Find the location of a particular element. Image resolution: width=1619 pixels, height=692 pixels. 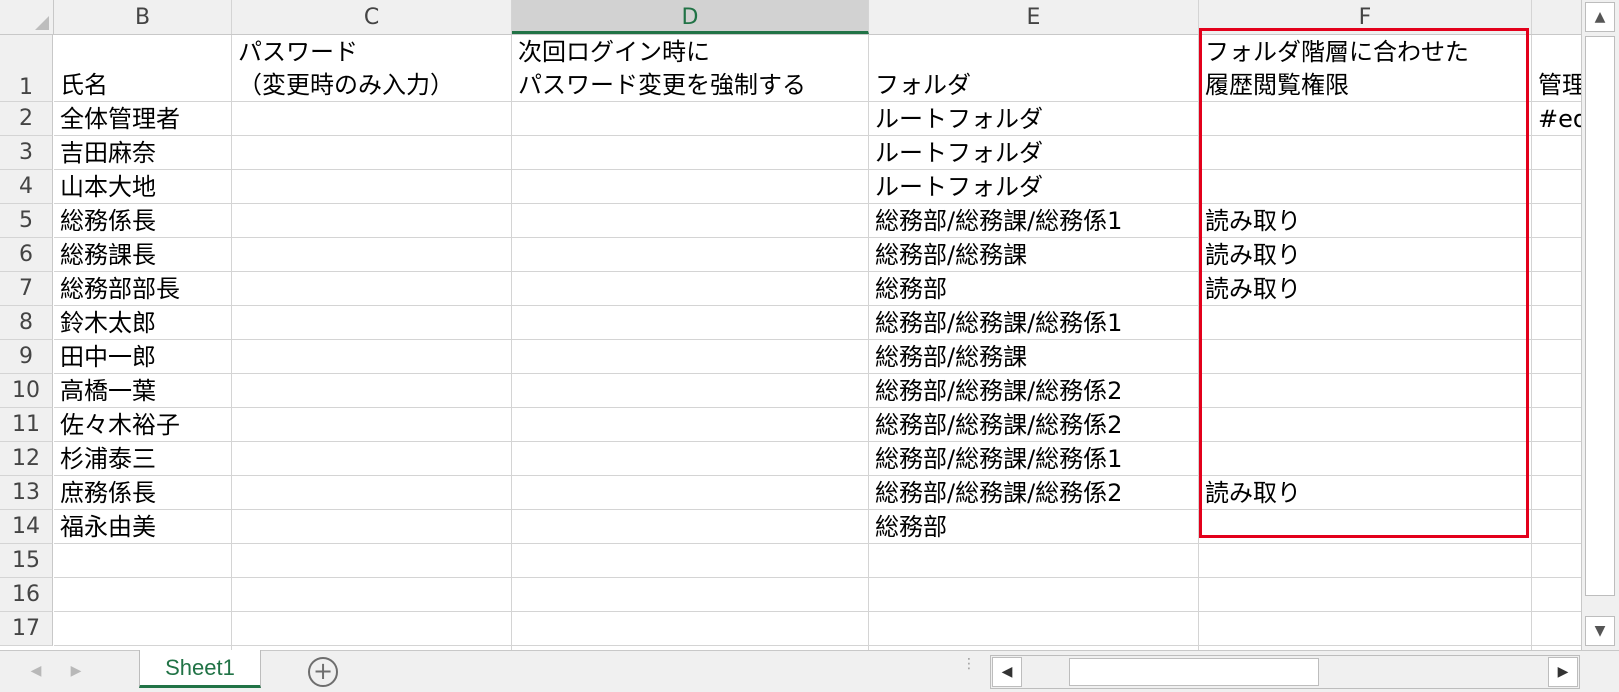

row-header-14: 14 is located at coordinates (26, 527).